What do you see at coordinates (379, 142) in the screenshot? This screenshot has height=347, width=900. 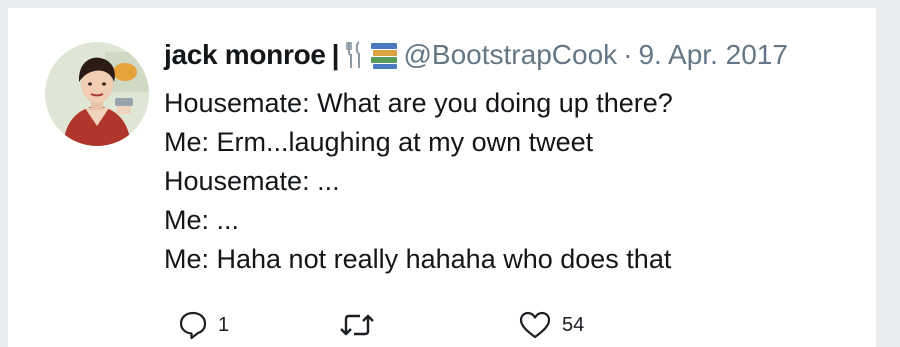 I see `tweet-line: Me: Erm...laughing at my own tweet` at bounding box center [379, 142].